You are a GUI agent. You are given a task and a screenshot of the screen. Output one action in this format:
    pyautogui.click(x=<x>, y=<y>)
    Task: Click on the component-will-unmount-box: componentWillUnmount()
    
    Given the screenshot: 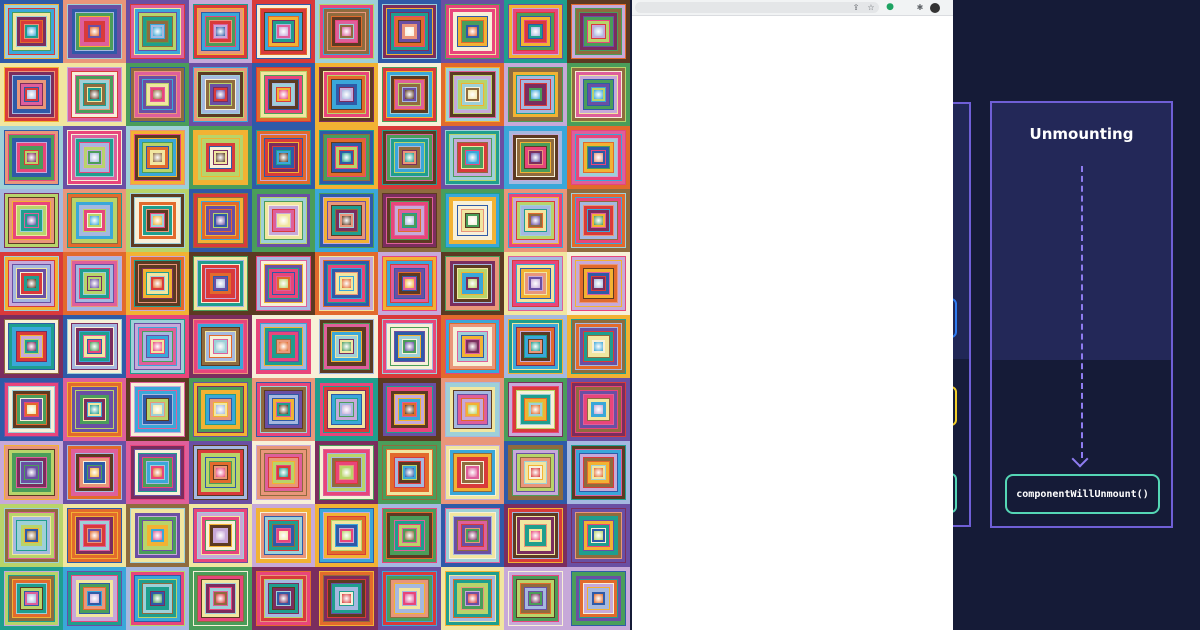 What is the action you would take?
    pyautogui.click(x=1082, y=494)
    